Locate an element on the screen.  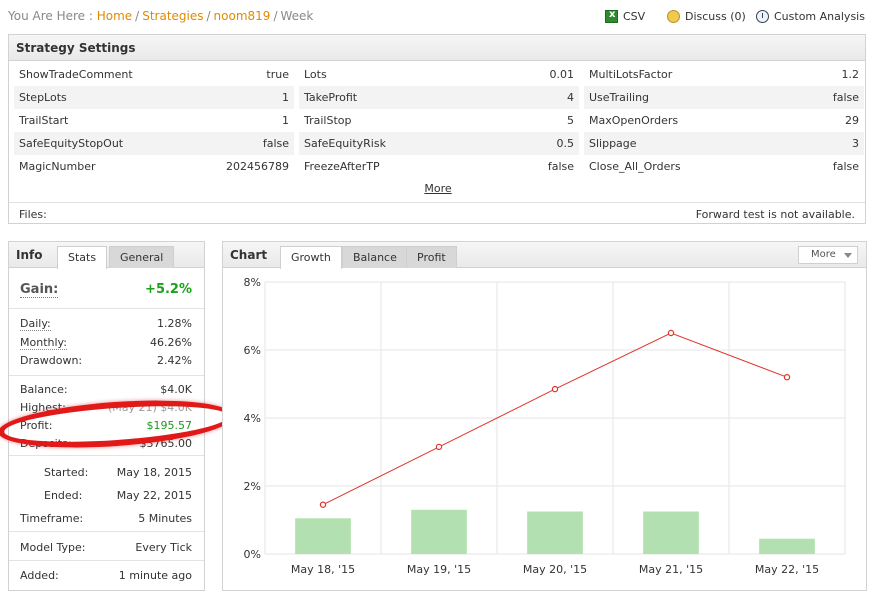
setting-name: ShowTradeComment is located at coordinates (76, 74).